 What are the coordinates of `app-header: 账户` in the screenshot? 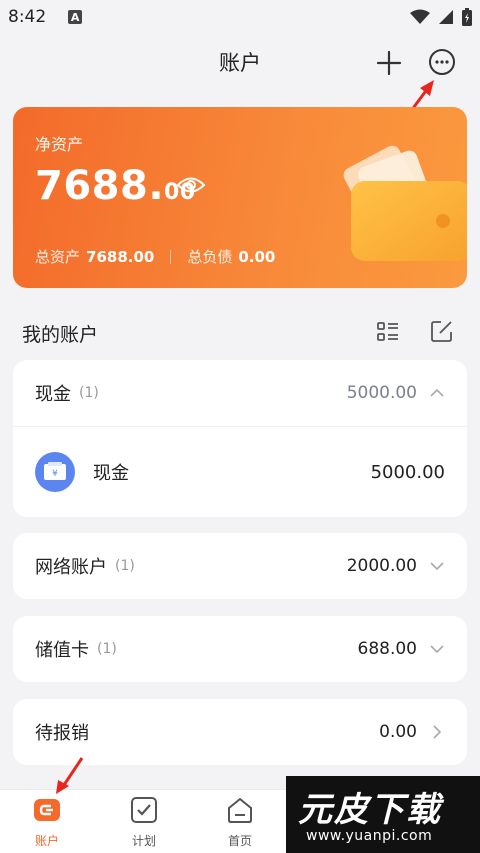 It's located at (240, 62).